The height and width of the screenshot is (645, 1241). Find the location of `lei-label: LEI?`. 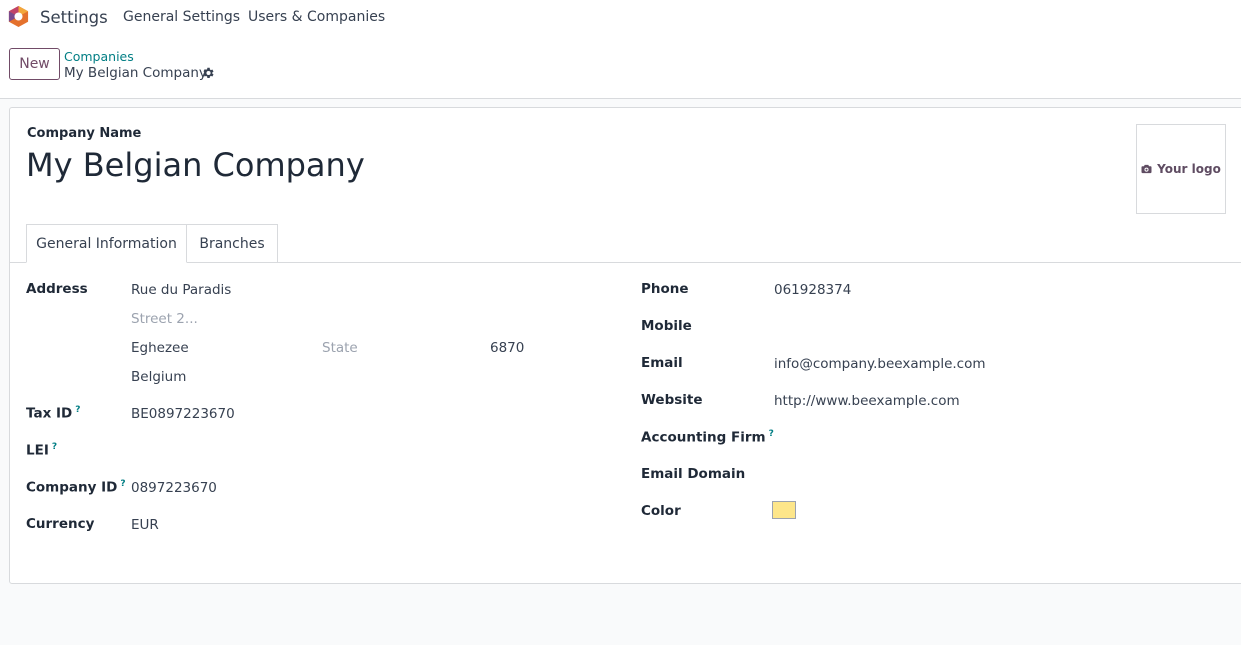

lei-label: LEI? is located at coordinates (42, 450).